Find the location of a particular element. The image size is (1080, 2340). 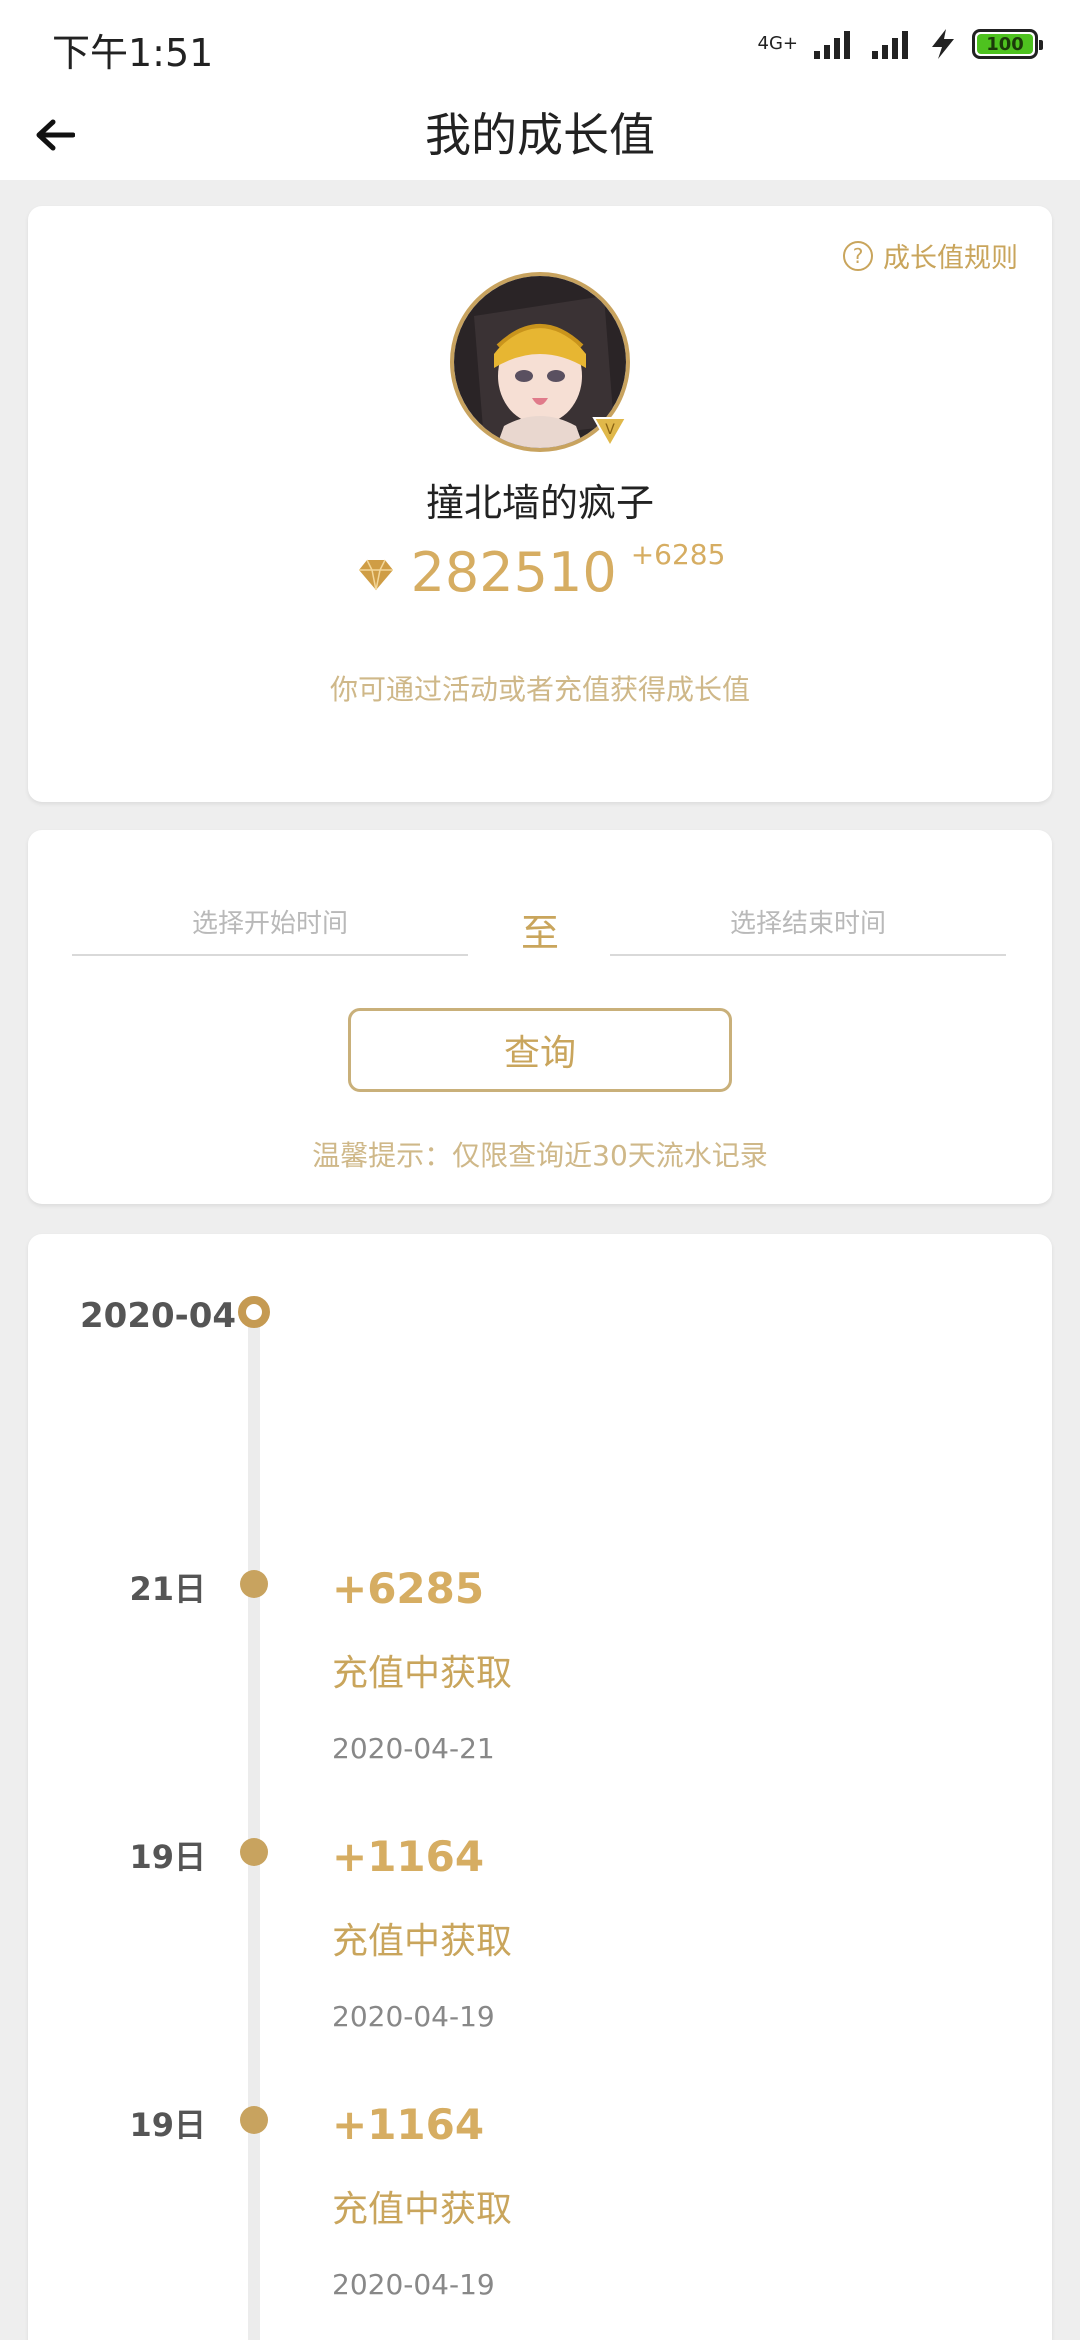

query-button: 查询 is located at coordinates (540, 1050).